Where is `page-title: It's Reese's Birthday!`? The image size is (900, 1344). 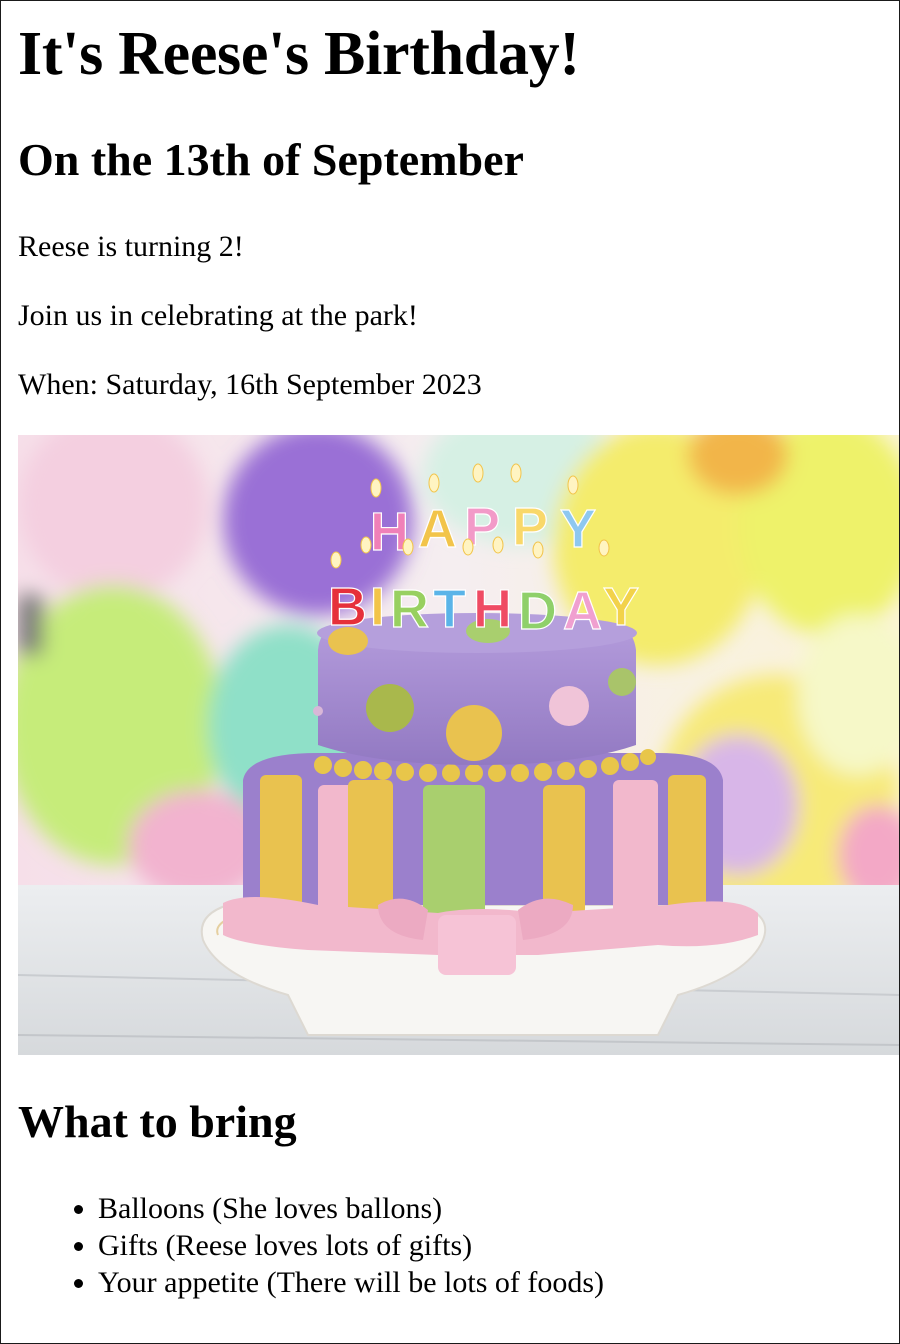
page-title: It's Reese's Birthday! is located at coordinates (299, 54).